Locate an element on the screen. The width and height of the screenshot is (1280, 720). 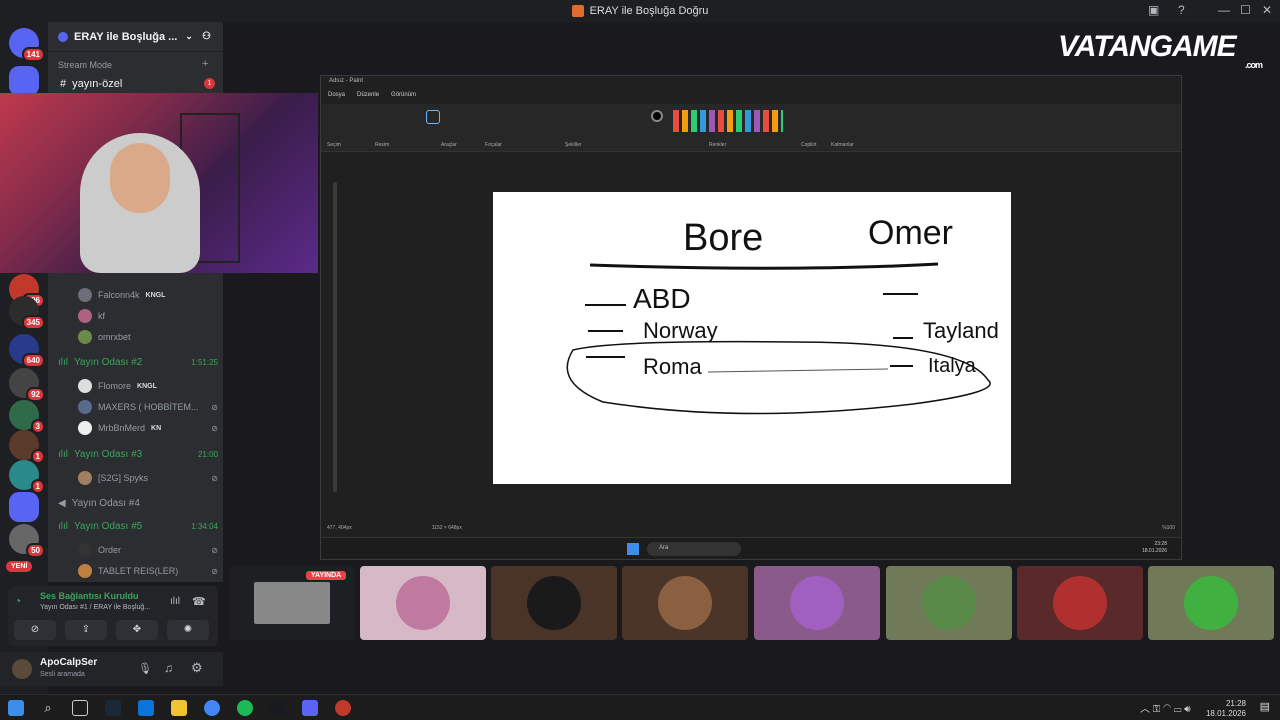
camera-off-button: ⊘ is located at coordinates (35, 630).